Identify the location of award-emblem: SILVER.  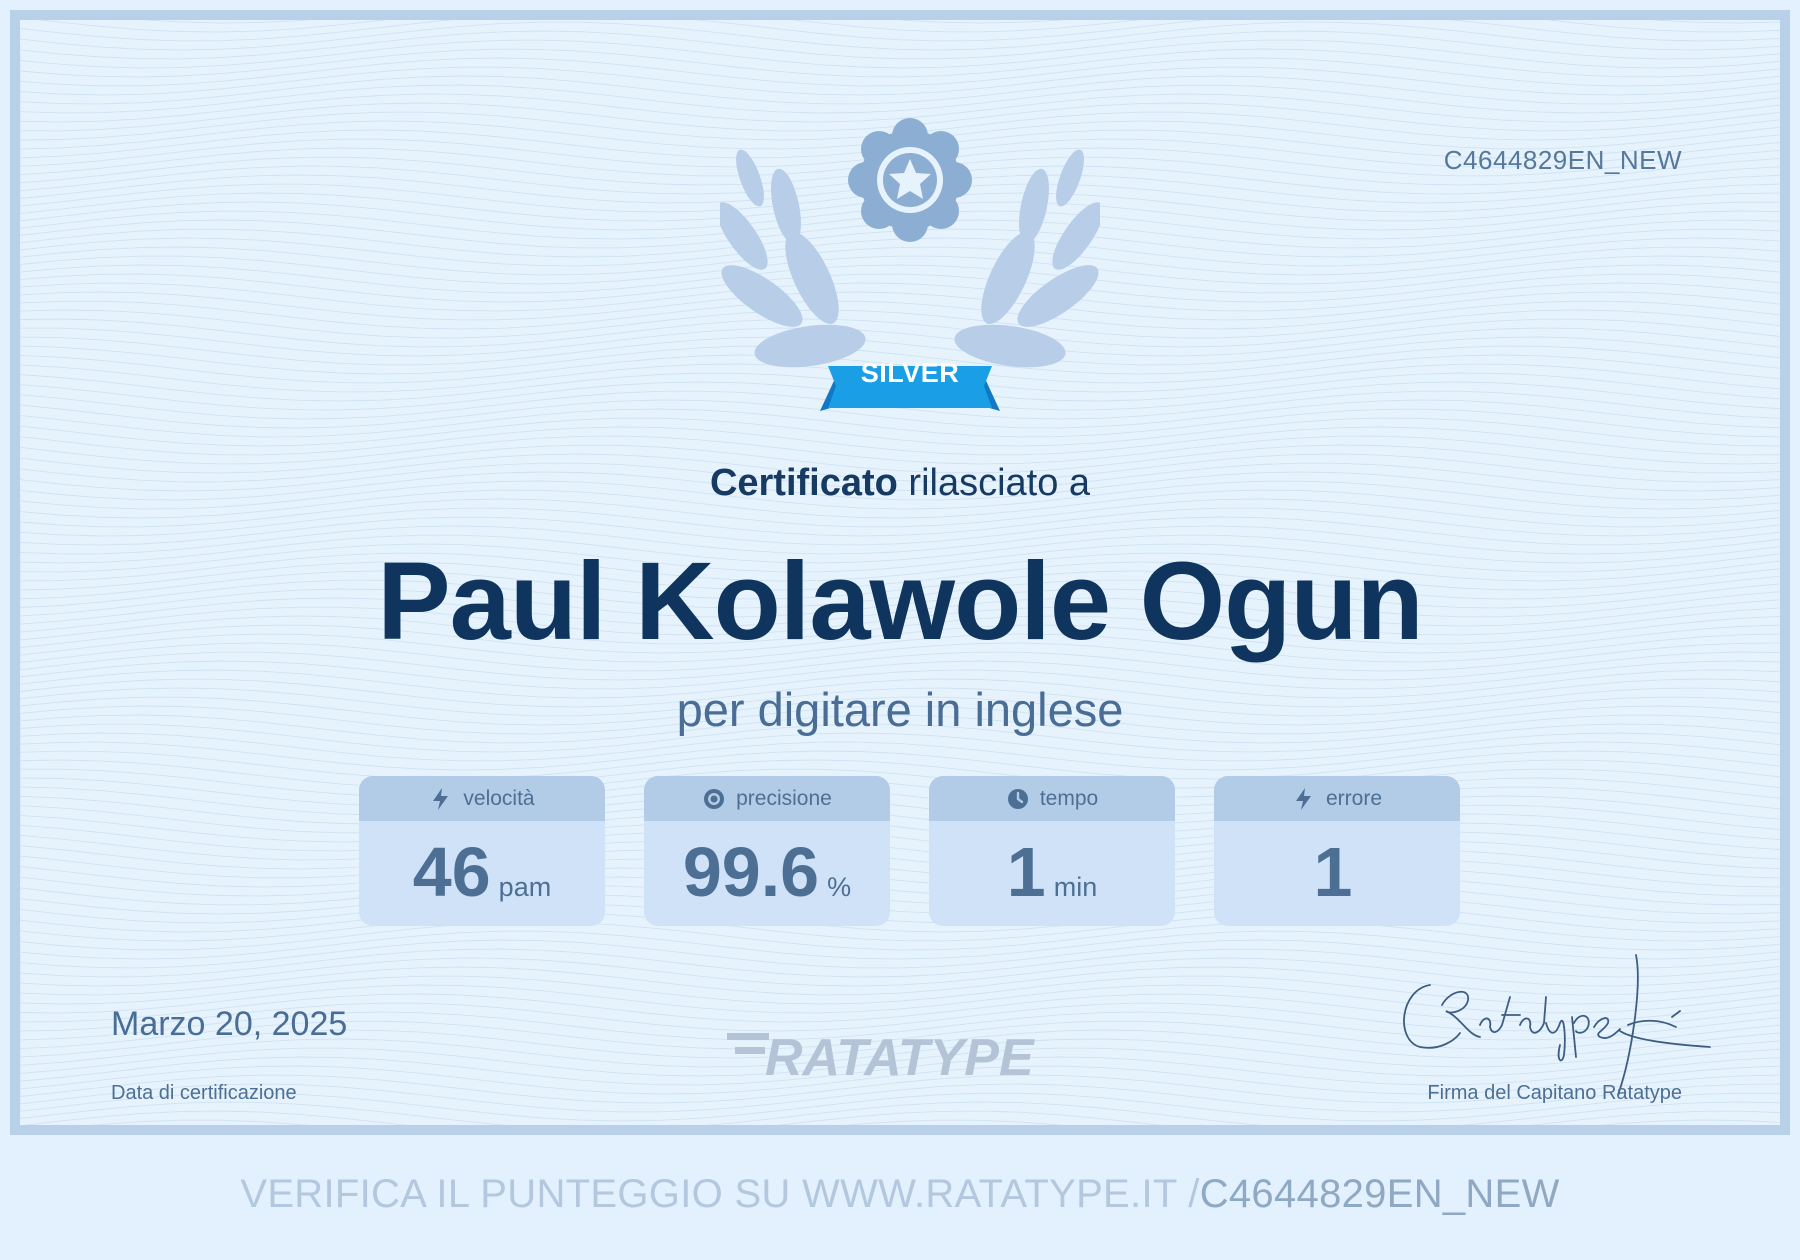
(910, 273).